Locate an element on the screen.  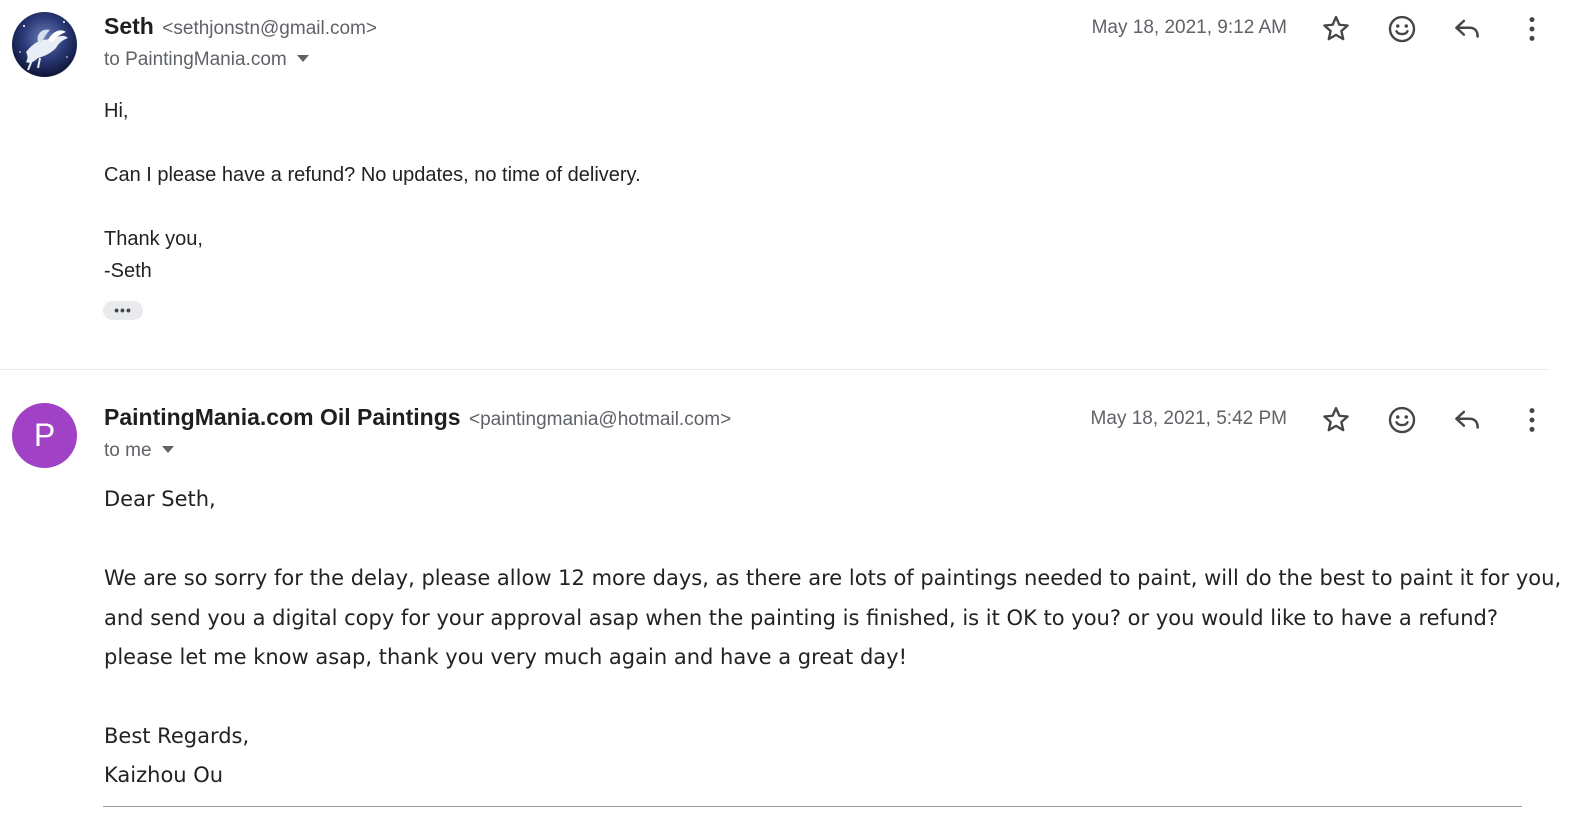
body-signature: Kaizhou Ou is located at coordinates (164, 775).